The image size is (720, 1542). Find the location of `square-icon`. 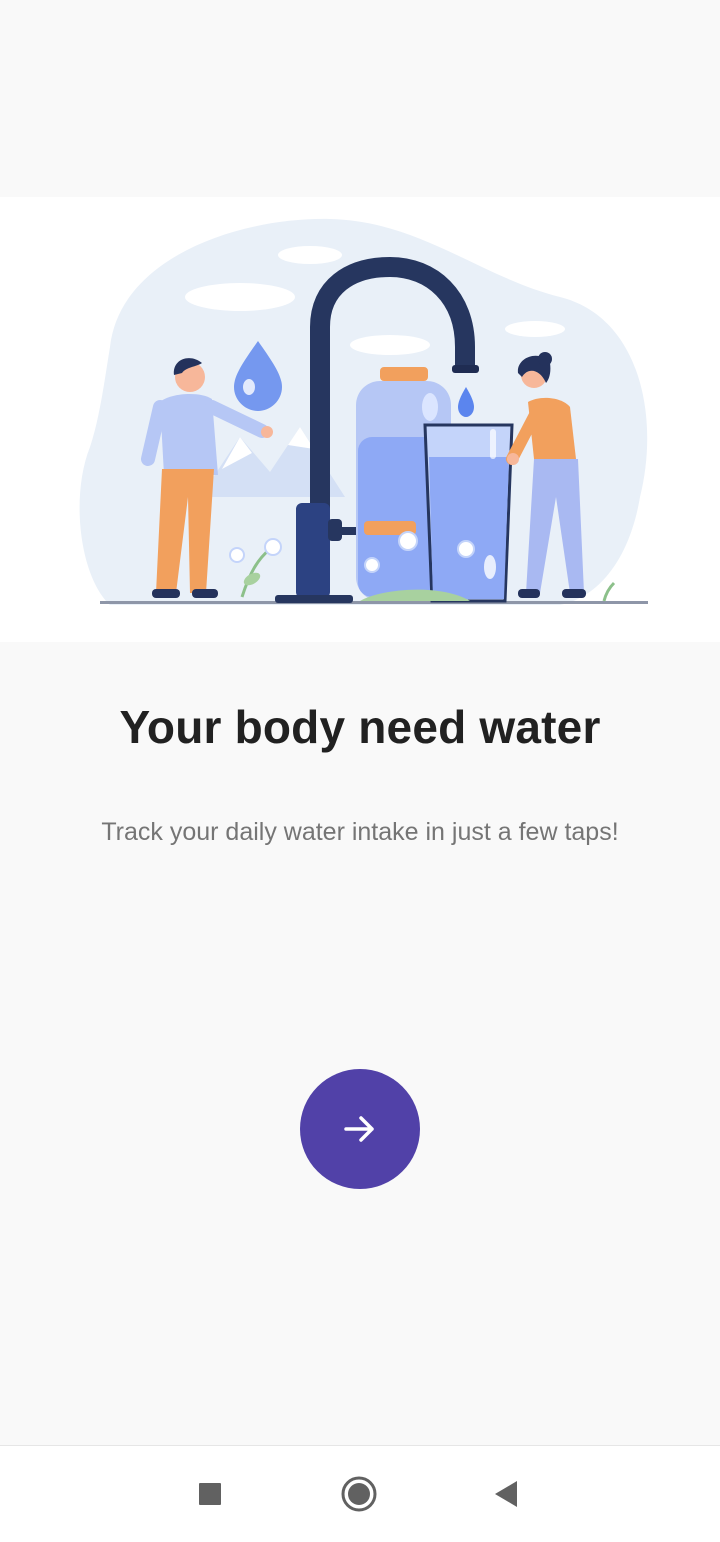

square-icon is located at coordinates (210, 1494).